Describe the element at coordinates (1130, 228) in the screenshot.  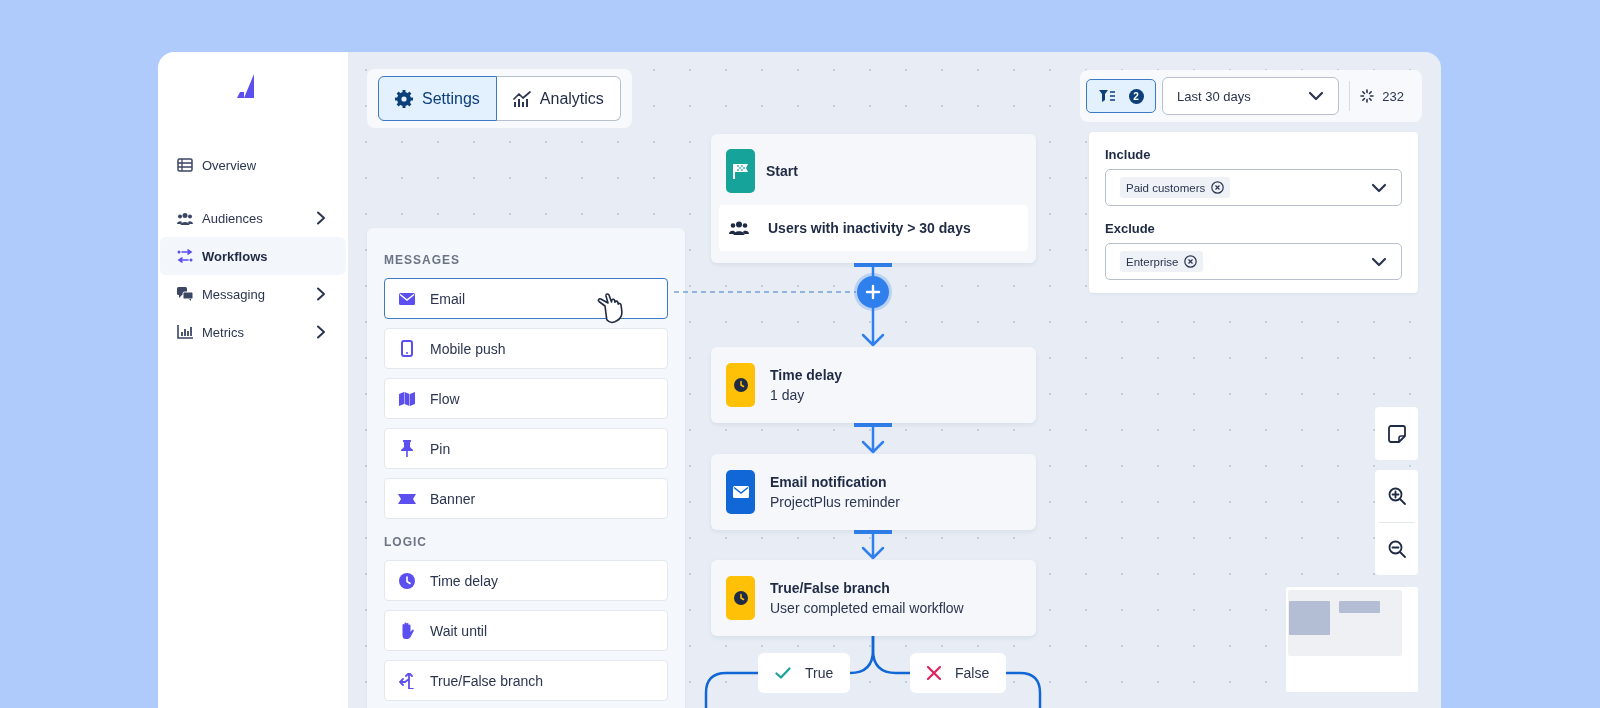
I see `field-label: Exclude` at that location.